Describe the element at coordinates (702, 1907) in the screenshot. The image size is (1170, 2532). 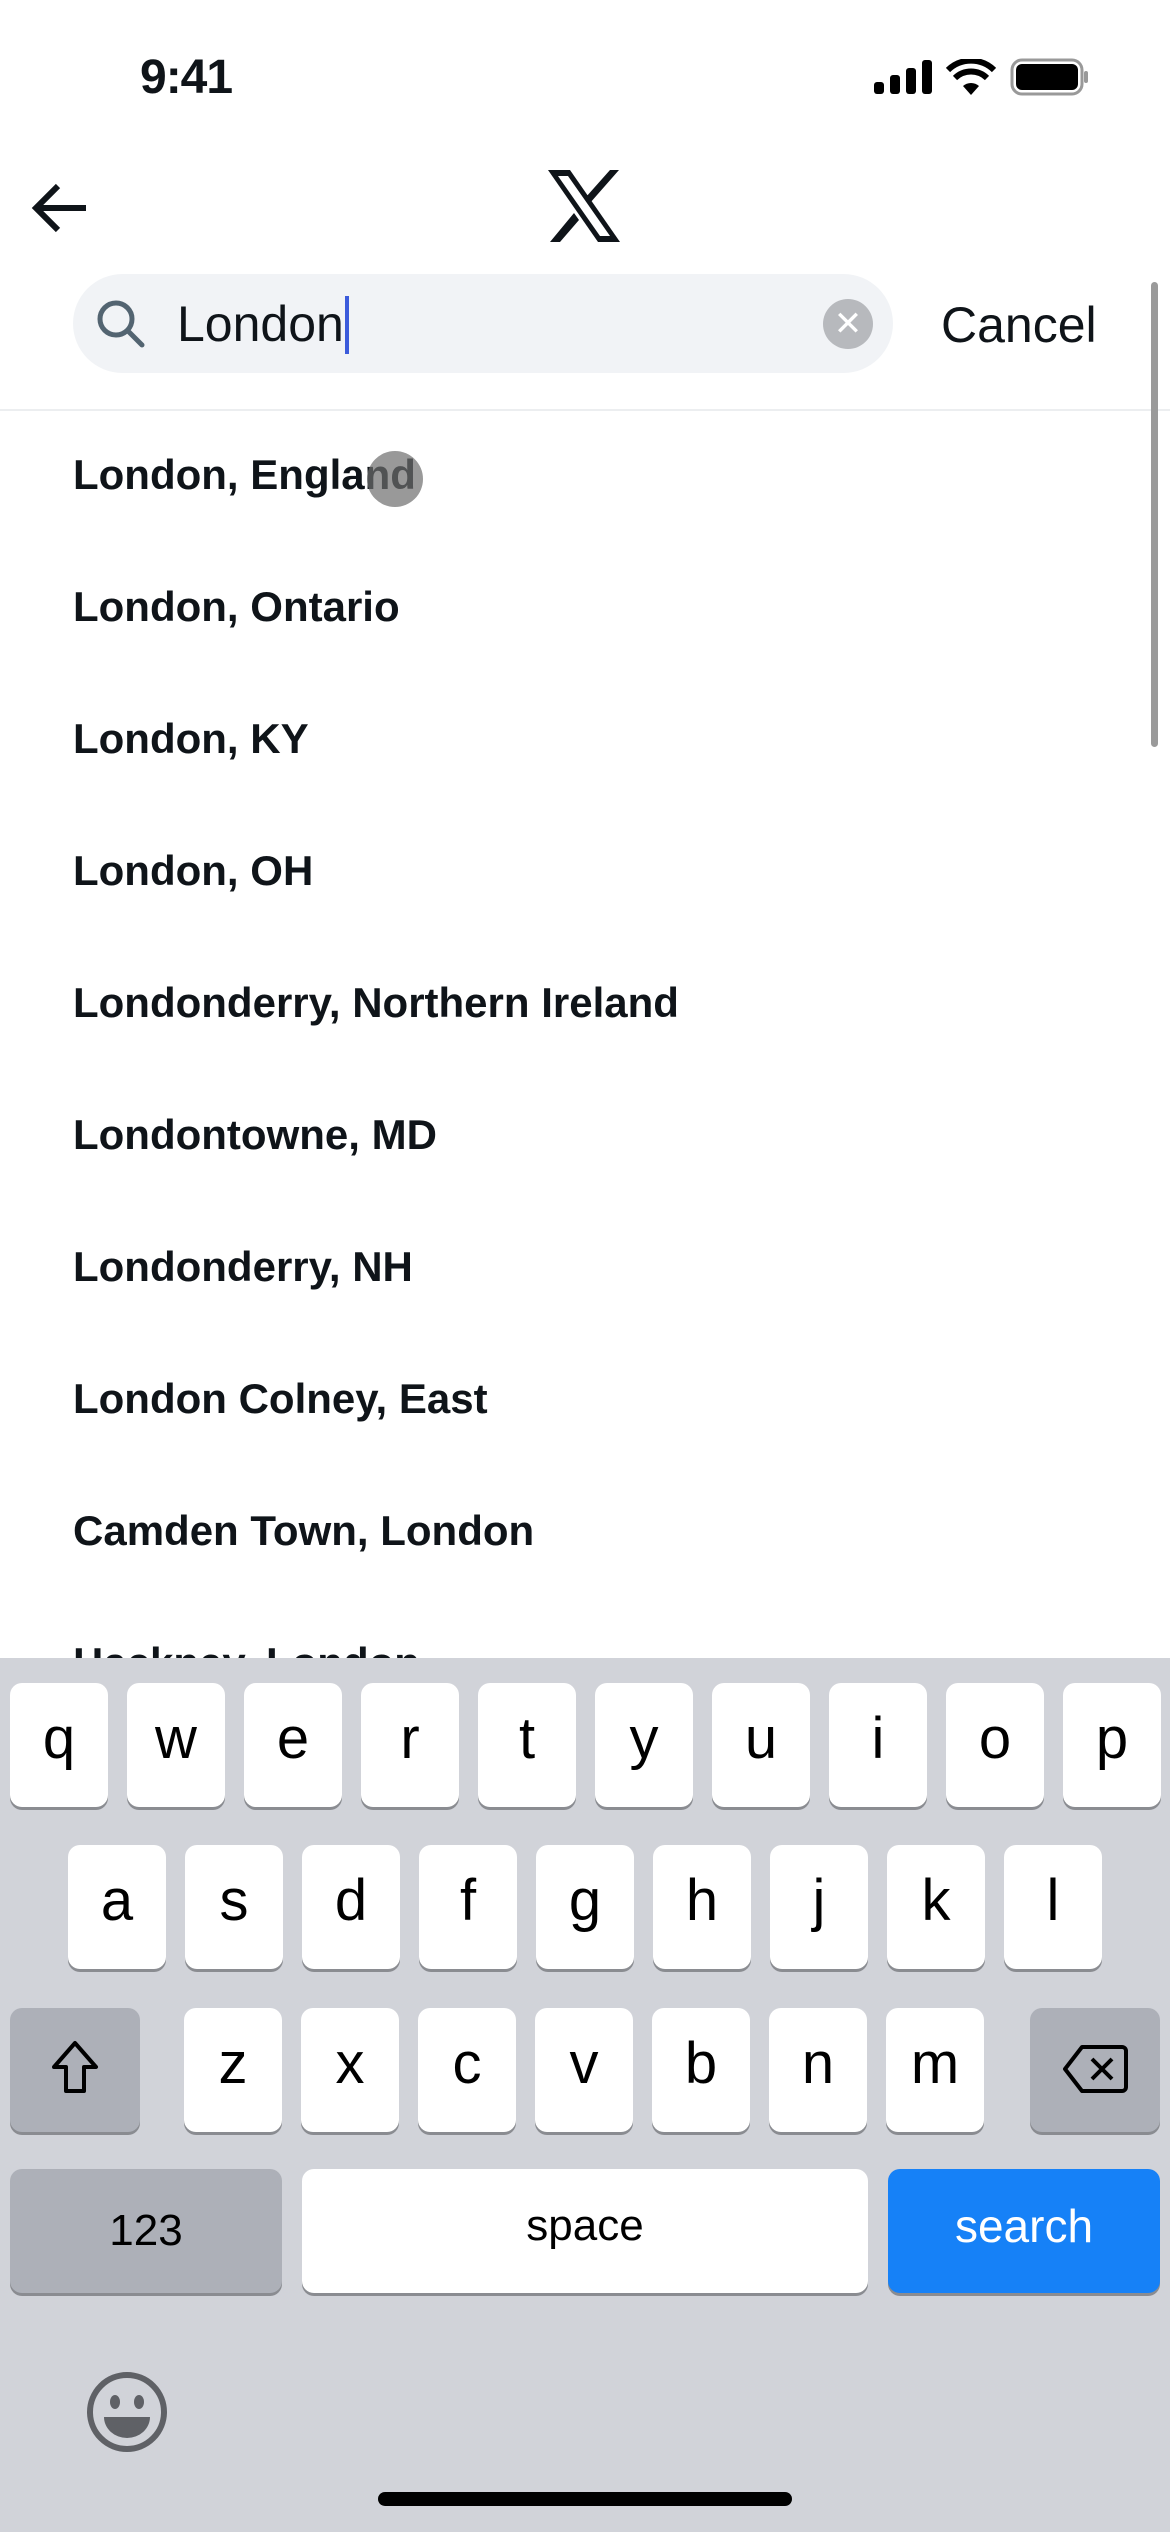
I see `key-h: h` at that location.